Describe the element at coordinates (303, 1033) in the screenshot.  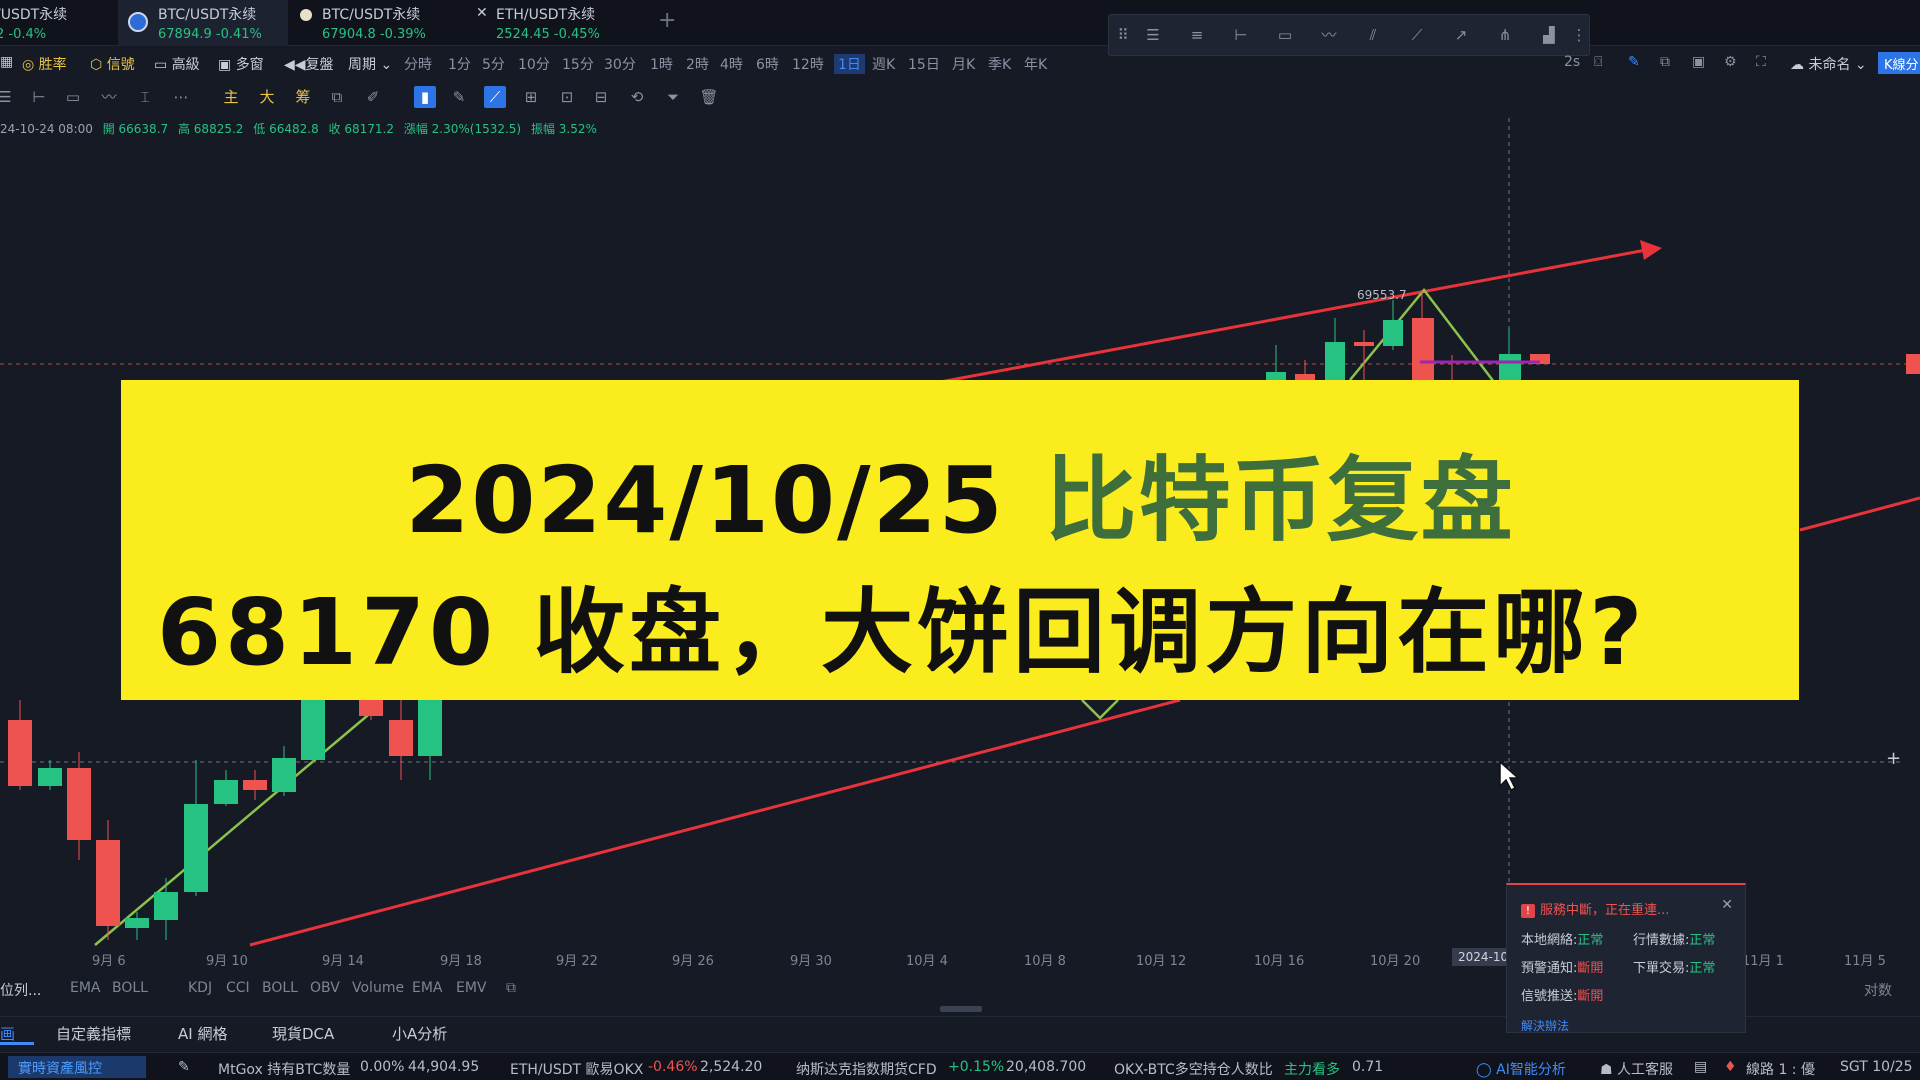
I see `tab-spot-dca: 現貨DCA` at that location.